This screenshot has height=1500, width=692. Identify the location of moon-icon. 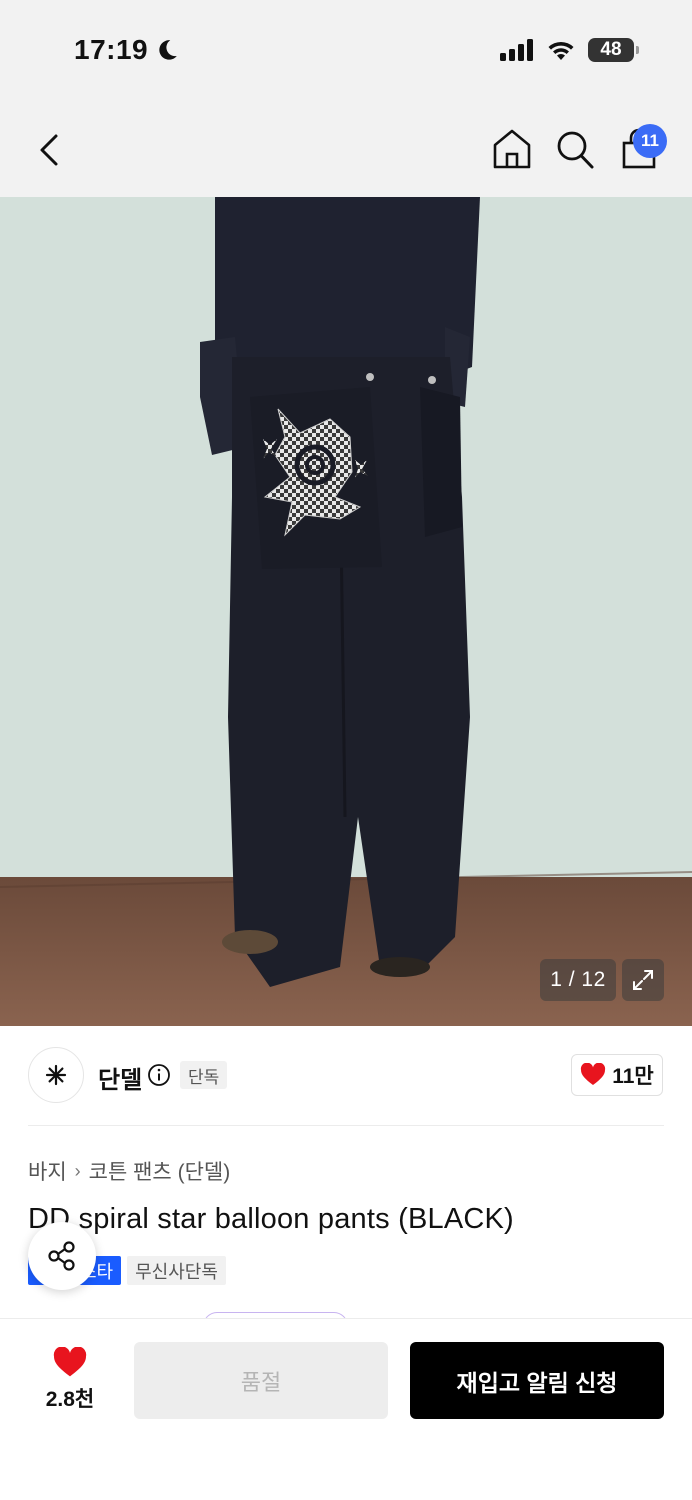
(168, 50).